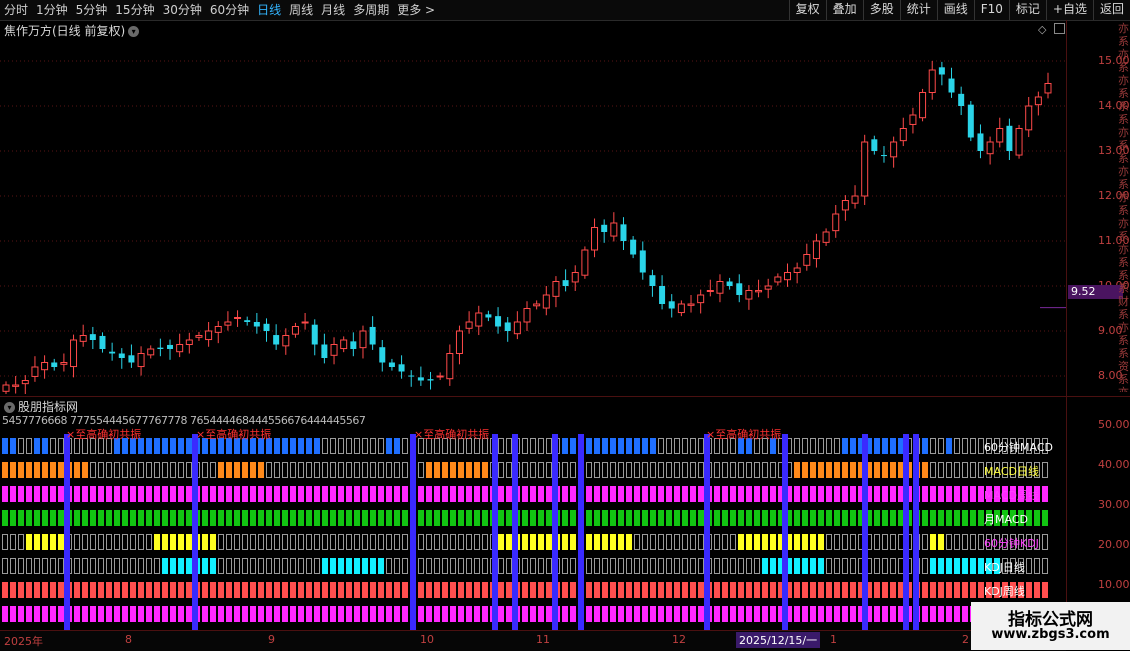 The image size is (1130, 651). What do you see at coordinates (1123, 207) in the screenshot?
I see `right-info-column: 亦系亦系亦系系系亦系系亦系亦系亦系亦系系系财系亦系系资系亦系外系亦系资系` at bounding box center [1123, 207].